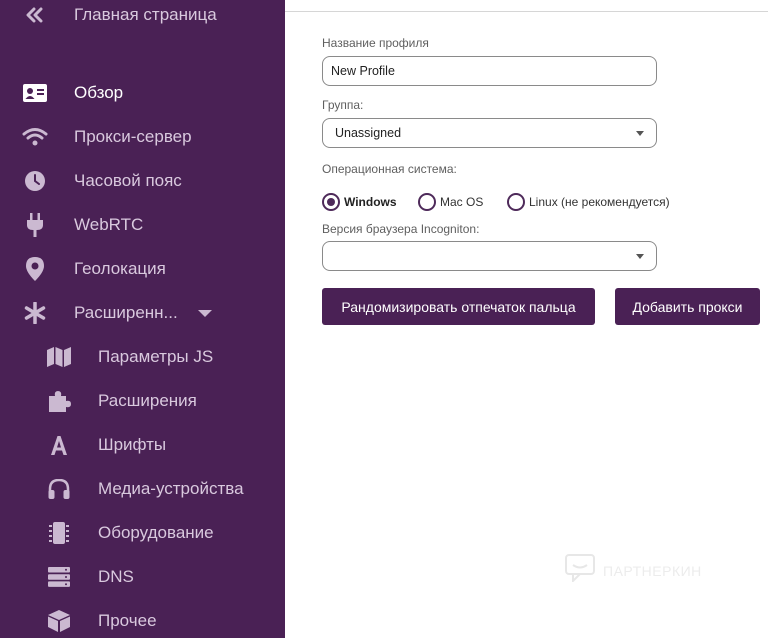  Describe the element at coordinates (580, 570) in the screenshot. I see `chat-bubble-icon` at that location.